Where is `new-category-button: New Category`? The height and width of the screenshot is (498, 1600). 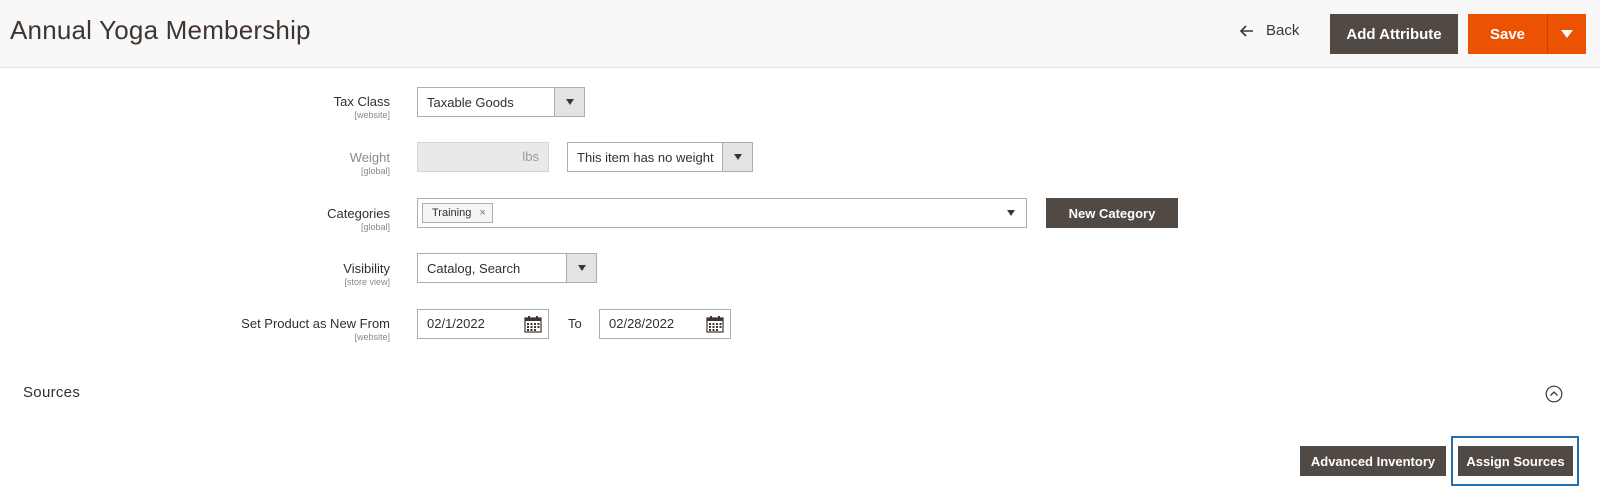 new-category-button: New Category is located at coordinates (1112, 213).